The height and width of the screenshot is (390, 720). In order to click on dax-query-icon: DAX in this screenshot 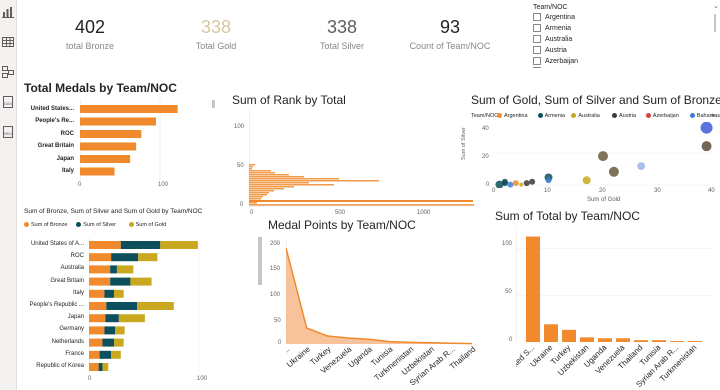, I will do `click(8, 102)`.